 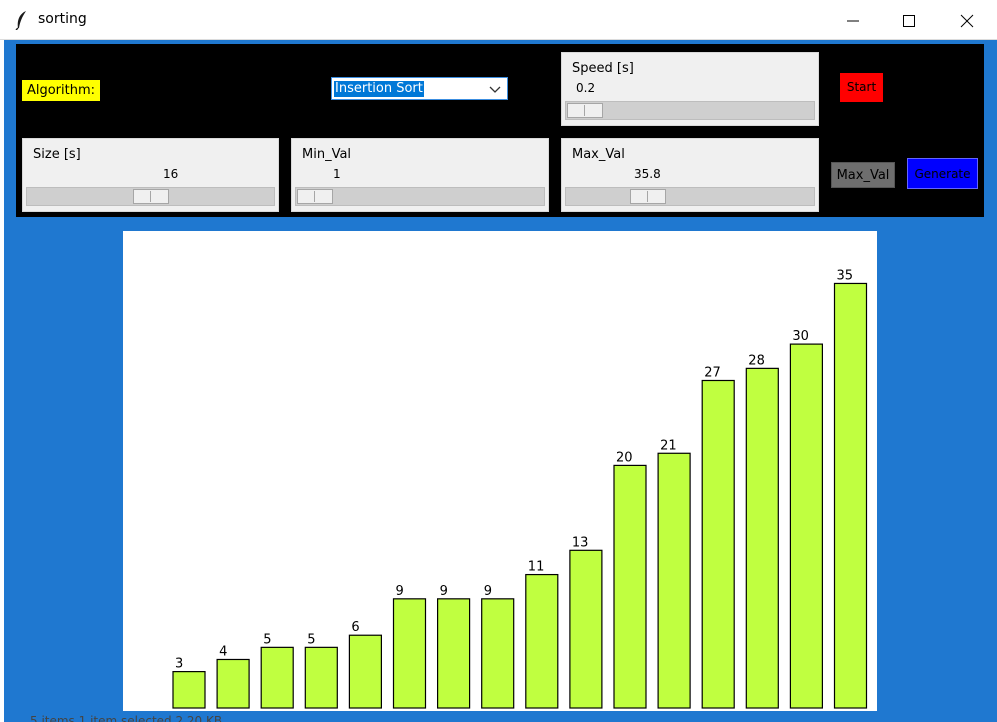 What do you see at coordinates (337, 174) in the screenshot?
I see `min-val-value: 1` at bounding box center [337, 174].